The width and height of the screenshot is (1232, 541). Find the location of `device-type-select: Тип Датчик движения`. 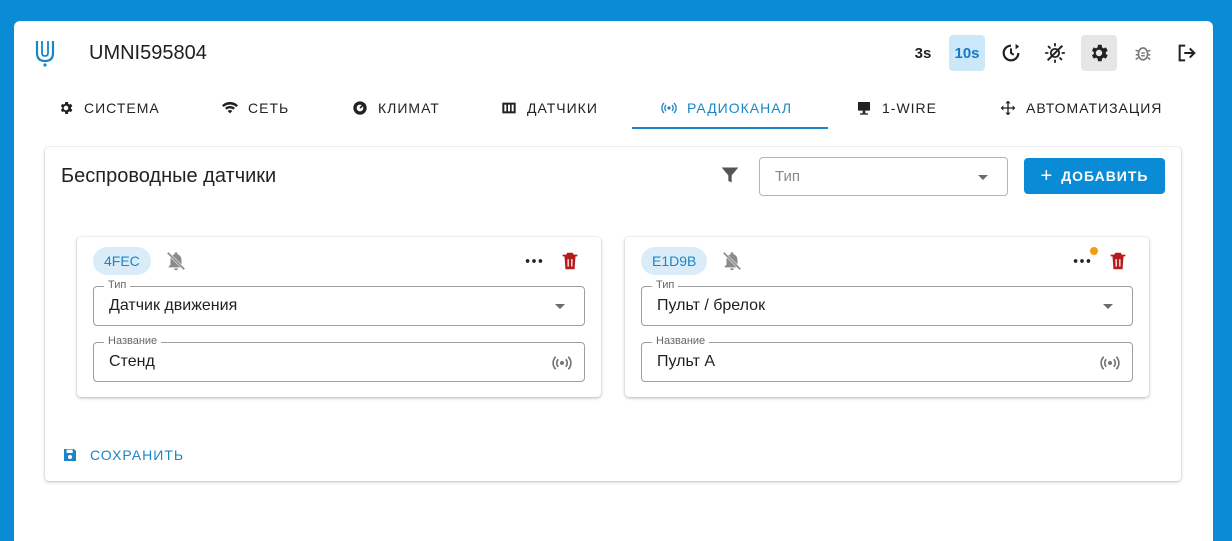

device-type-select: Тип Датчик движения is located at coordinates (339, 302).